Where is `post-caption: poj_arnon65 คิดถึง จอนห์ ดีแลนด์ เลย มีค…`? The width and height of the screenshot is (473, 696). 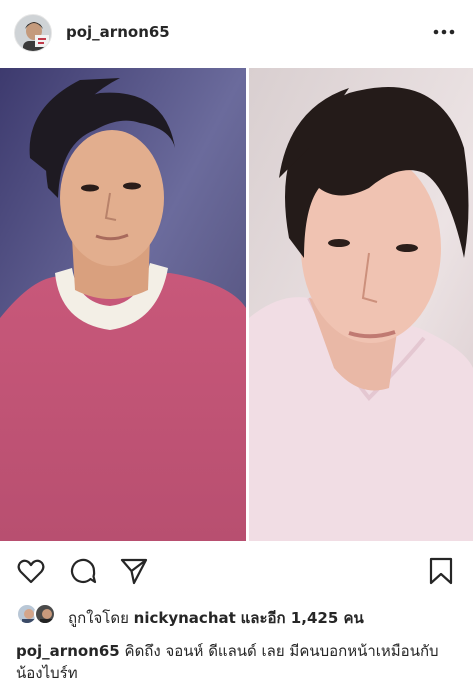
post-caption: poj_arnon65 คิดถึง จอนห์ ดีแลนด์ เลย มีค… is located at coordinates (238, 662).